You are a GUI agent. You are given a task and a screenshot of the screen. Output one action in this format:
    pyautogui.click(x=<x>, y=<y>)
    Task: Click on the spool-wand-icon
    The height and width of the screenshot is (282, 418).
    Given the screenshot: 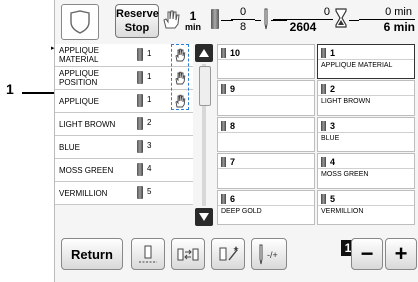 What is the action you would take?
    pyautogui.click(x=229, y=253)
    